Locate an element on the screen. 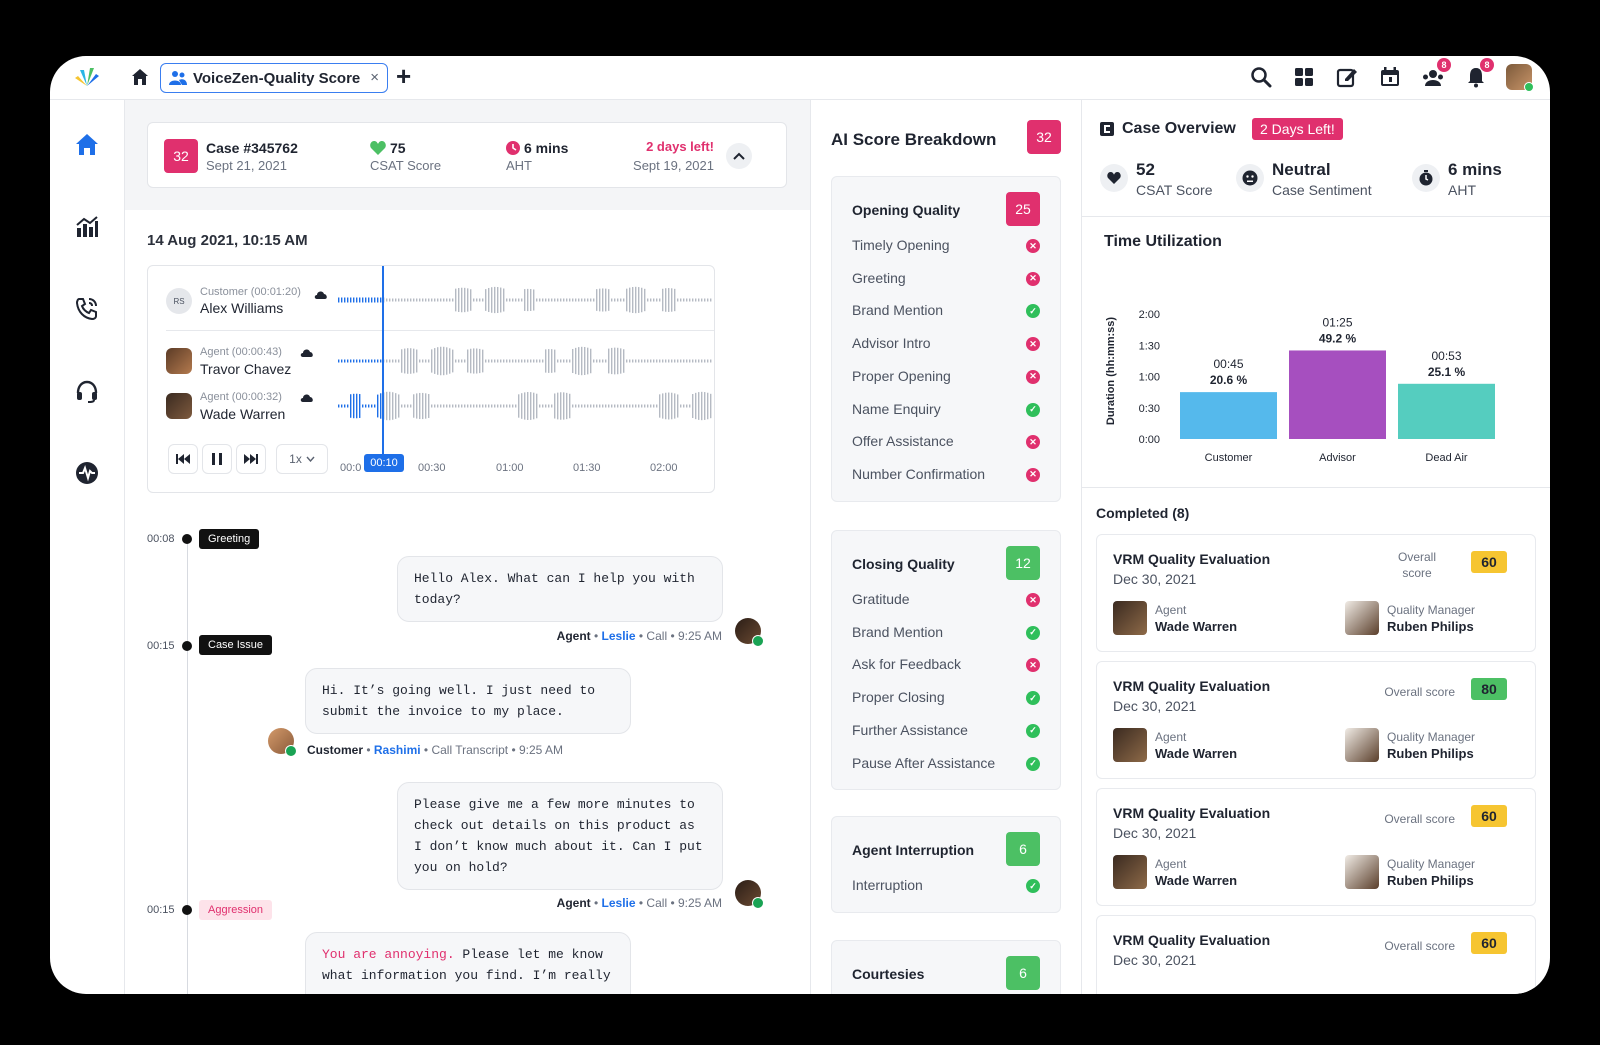 The height and width of the screenshot is (1045, 1600). skip-back-button is located at coordinates (183, 459).